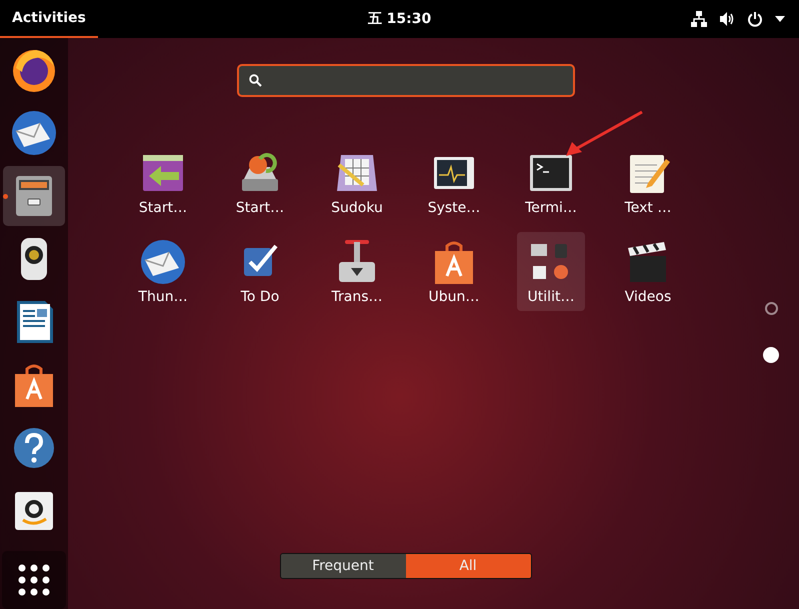  What do you see at coordinates (755, 19) in the screenshot?
I see `power-icon` at bounding box center [755, 19].